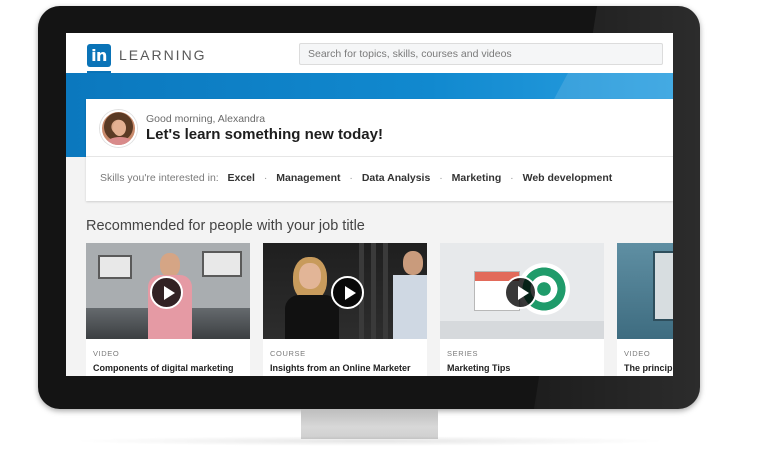 The image size is (759, 450). Describe the element at coordinates (206, 119) in the screenshot. I see `greeting-subtitle: Good morning, Alexandra` at that location.